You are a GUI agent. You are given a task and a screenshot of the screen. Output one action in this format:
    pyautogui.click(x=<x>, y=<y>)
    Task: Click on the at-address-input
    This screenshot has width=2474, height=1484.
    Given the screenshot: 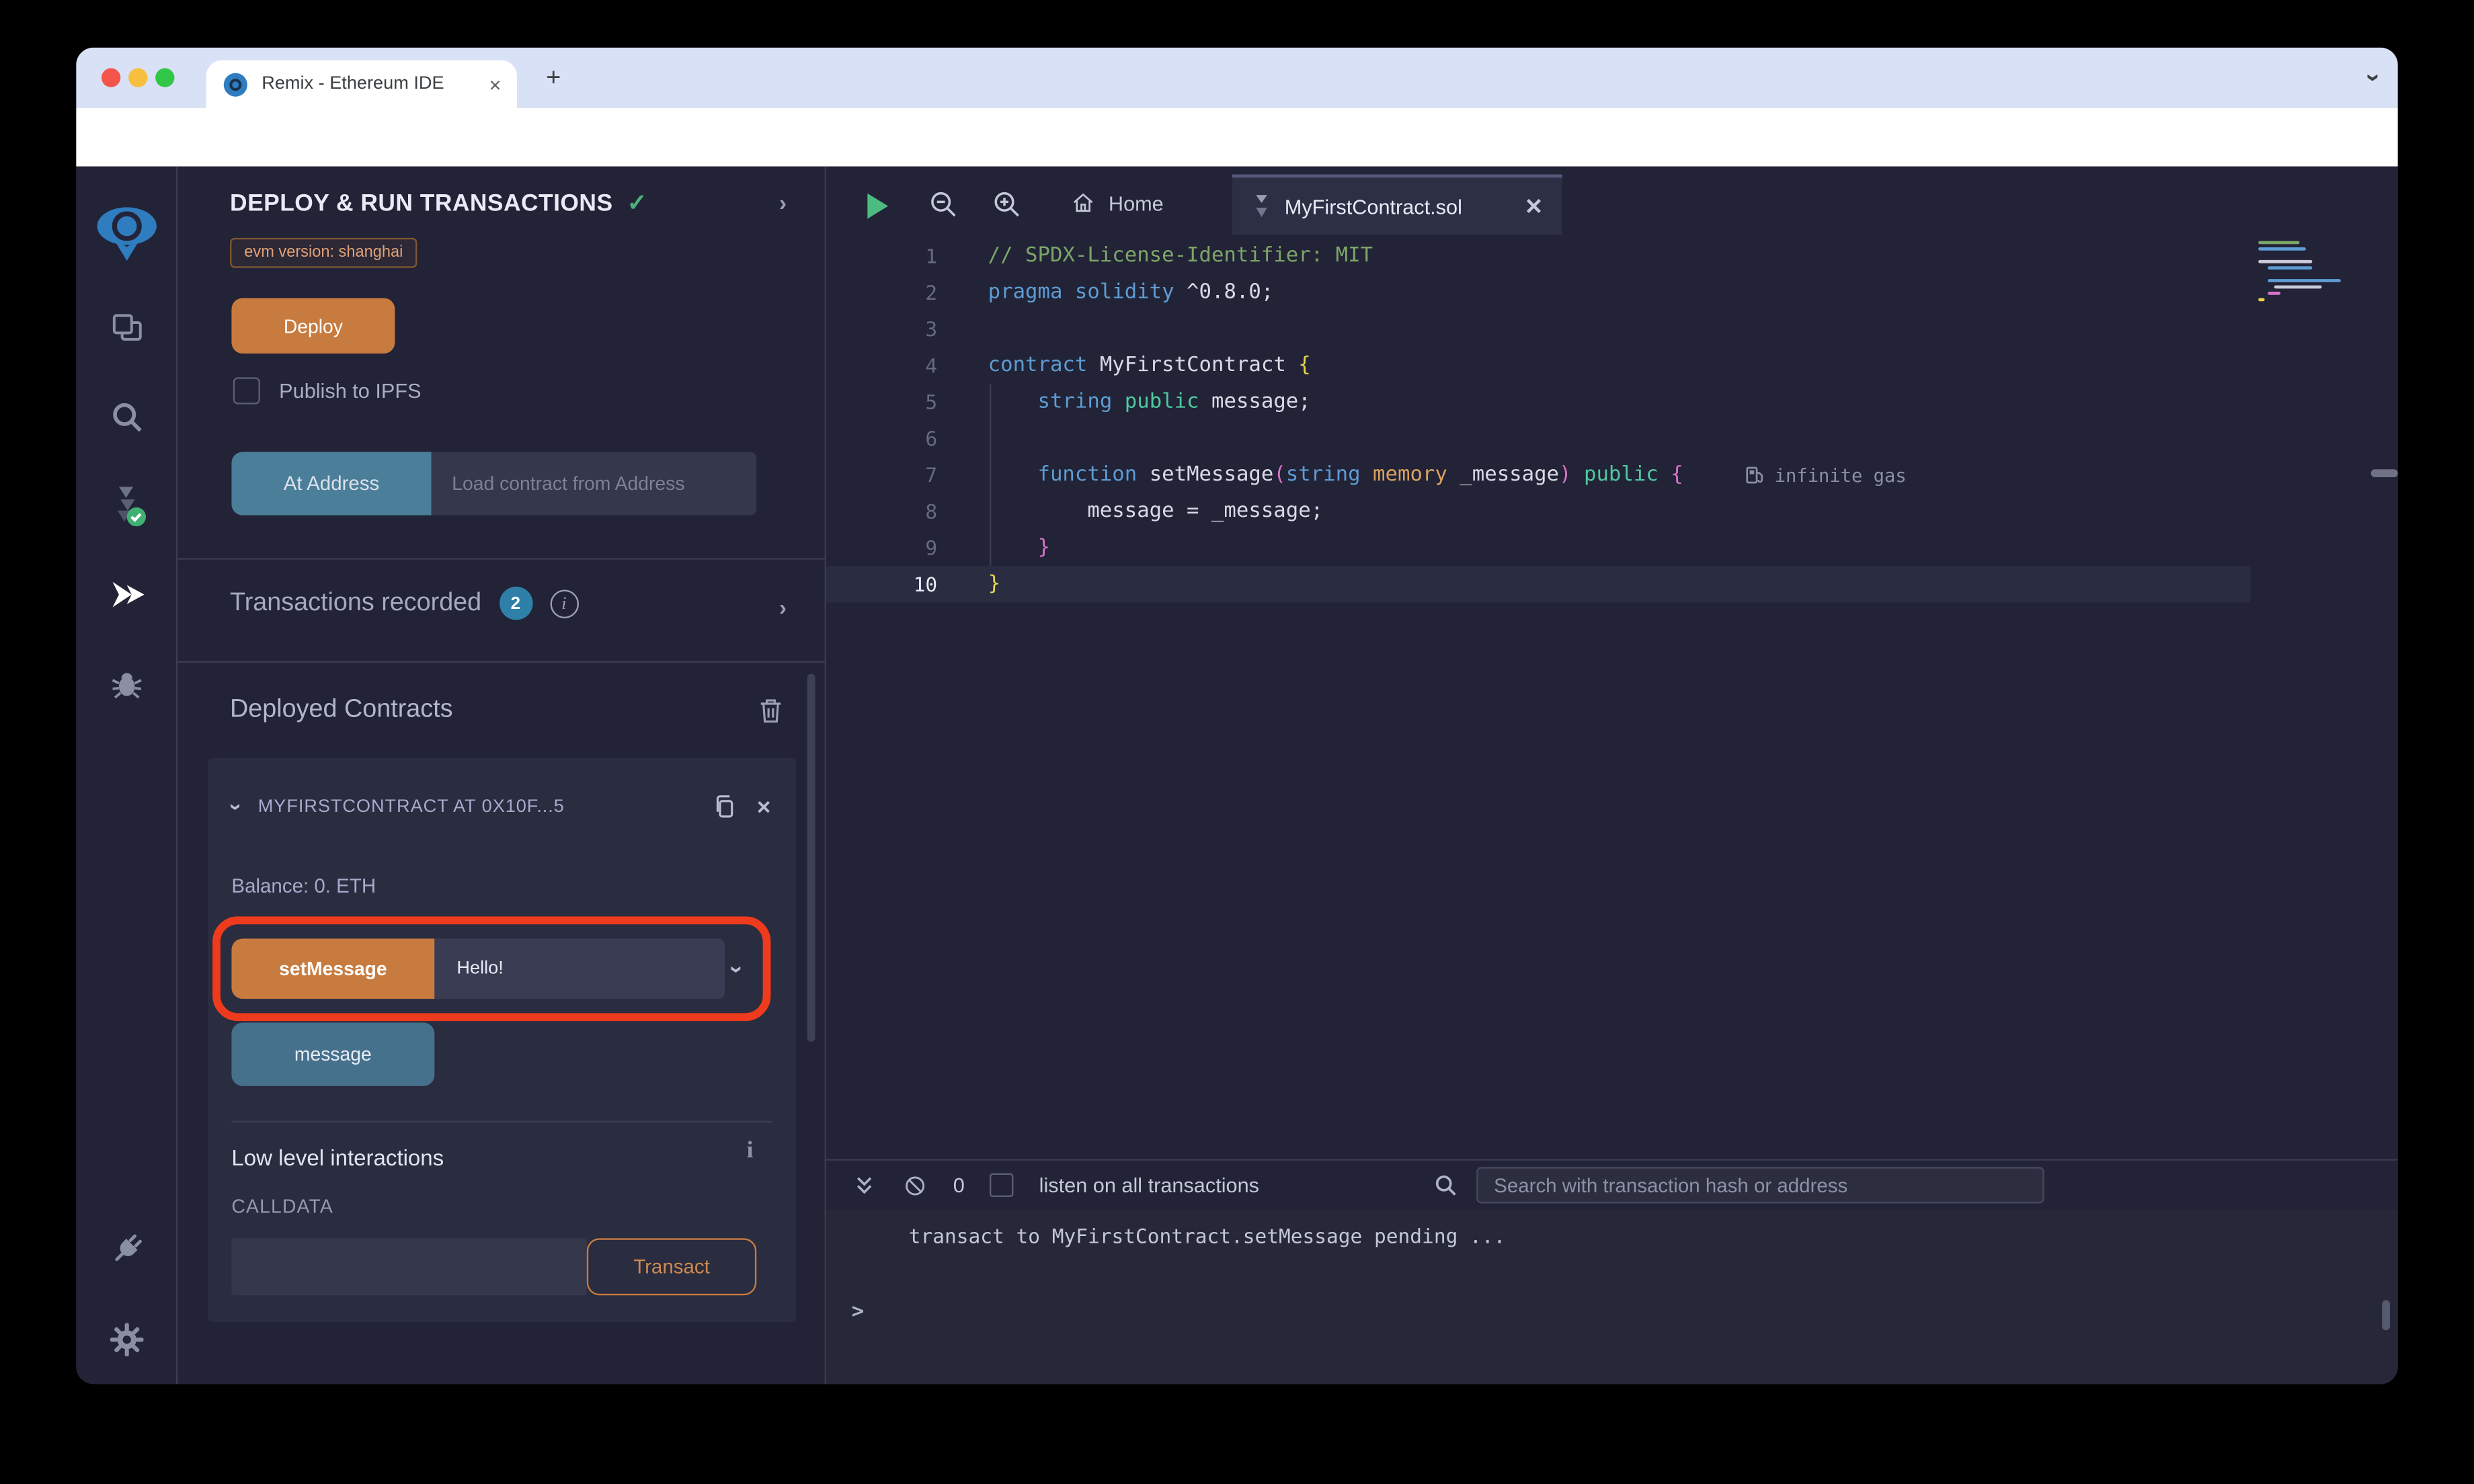 What is the action you would take?
    pyautogui.click(x=594, y=484)
    